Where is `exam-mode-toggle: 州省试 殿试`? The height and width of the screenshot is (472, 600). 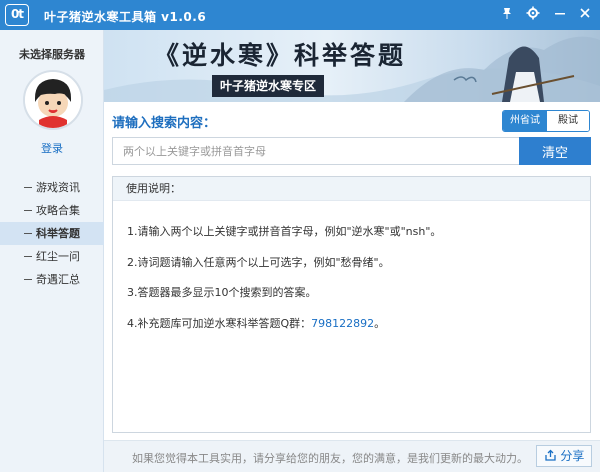
exam-mode-toggle: 州省试 殿试 is located at coordinates (546, 121).